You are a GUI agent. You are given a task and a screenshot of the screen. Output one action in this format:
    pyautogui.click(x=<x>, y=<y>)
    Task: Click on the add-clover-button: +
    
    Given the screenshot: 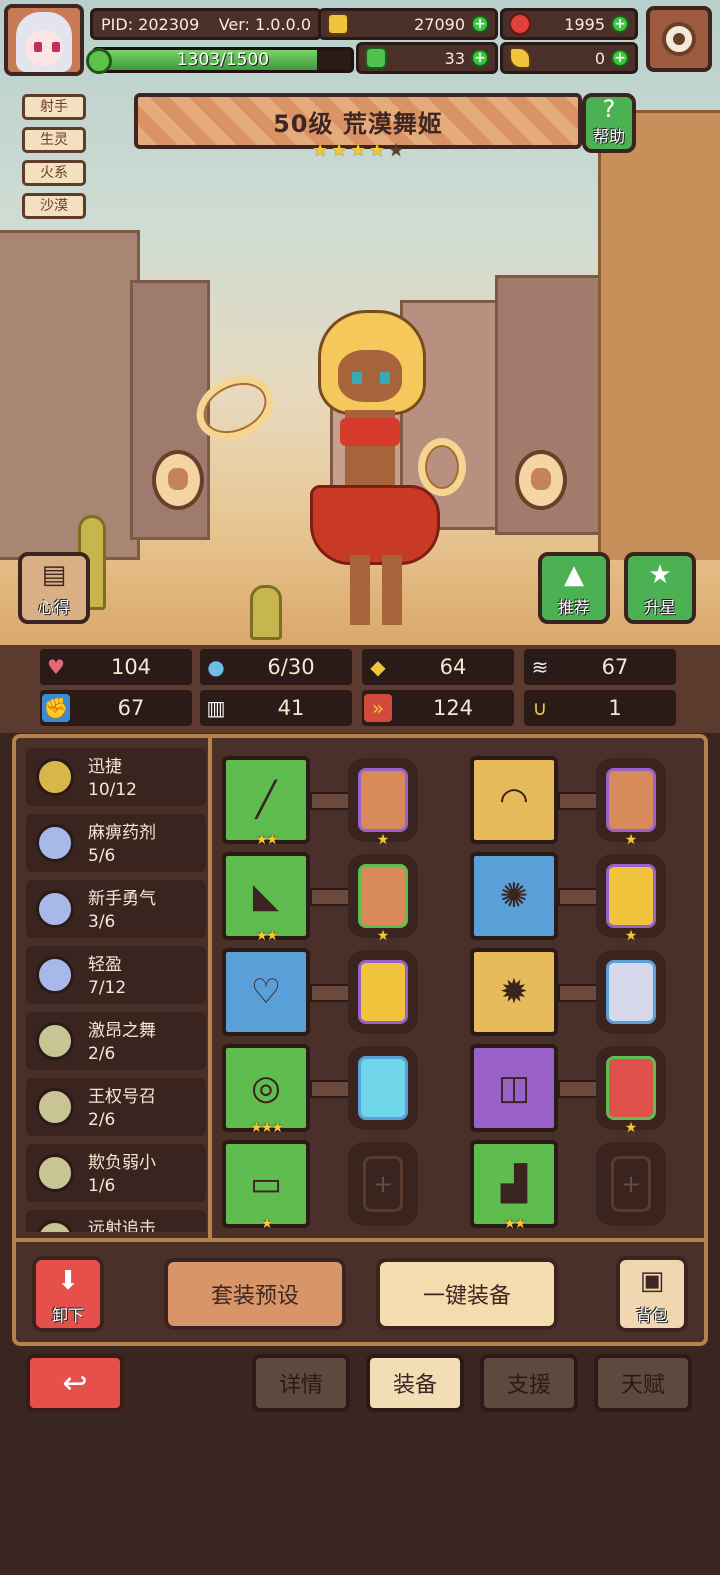 What is the action you would take?
    pyautogui.click(x=480, y=58)
    